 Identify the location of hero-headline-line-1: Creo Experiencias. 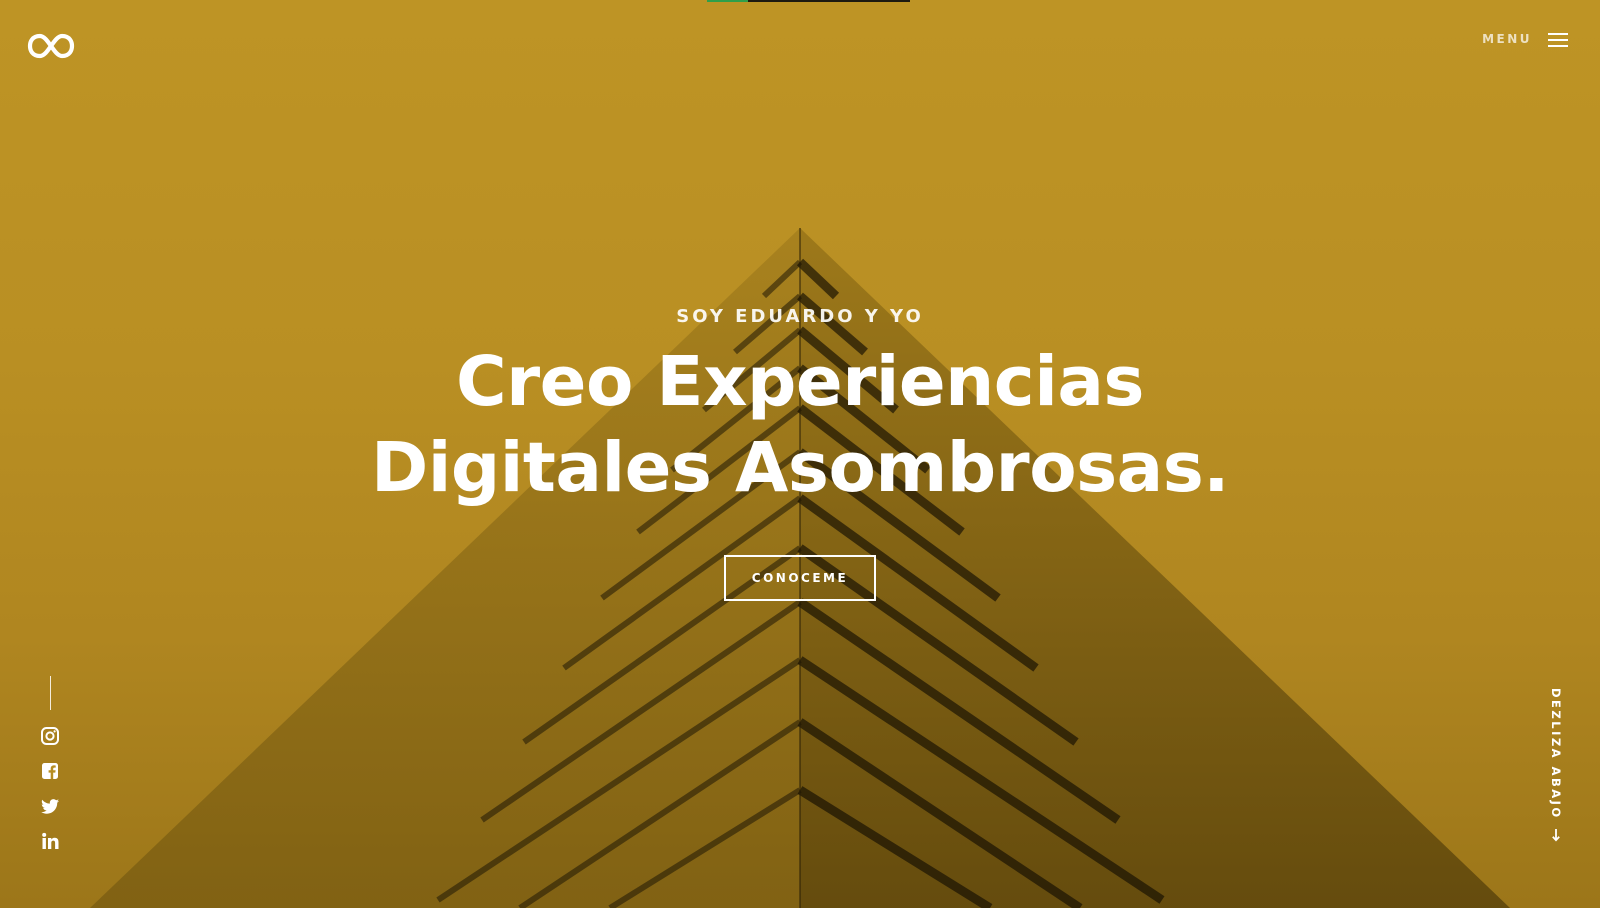
(800, 382).